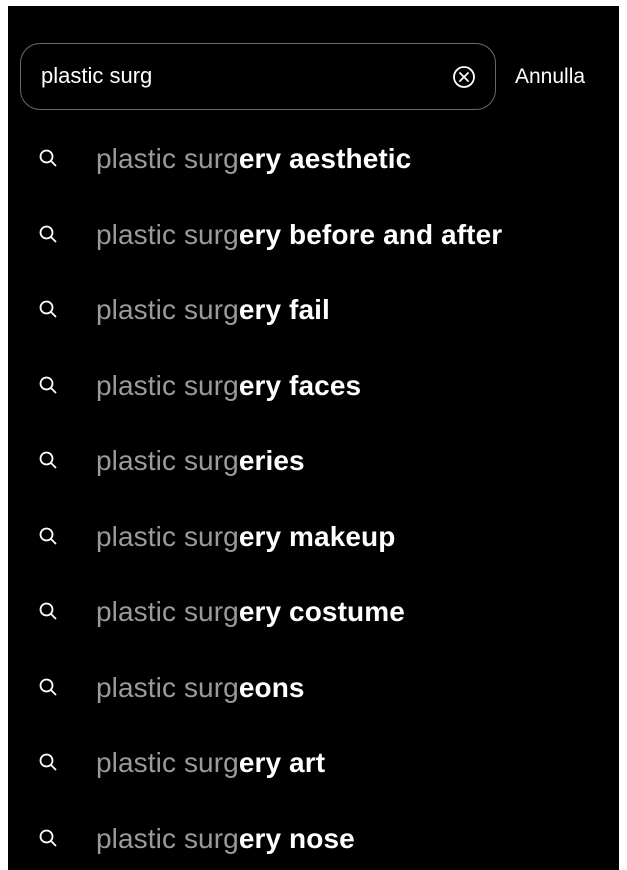  I want to click on suggestion-completion-text: ery before and after, so click(370, 234).